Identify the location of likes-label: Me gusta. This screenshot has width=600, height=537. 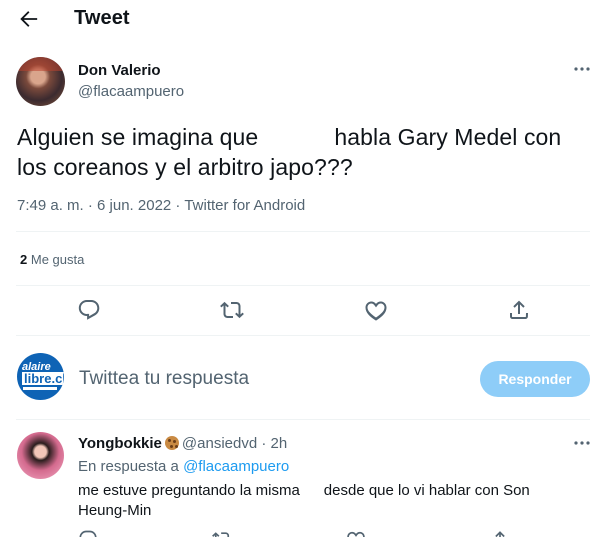
(57, 259).